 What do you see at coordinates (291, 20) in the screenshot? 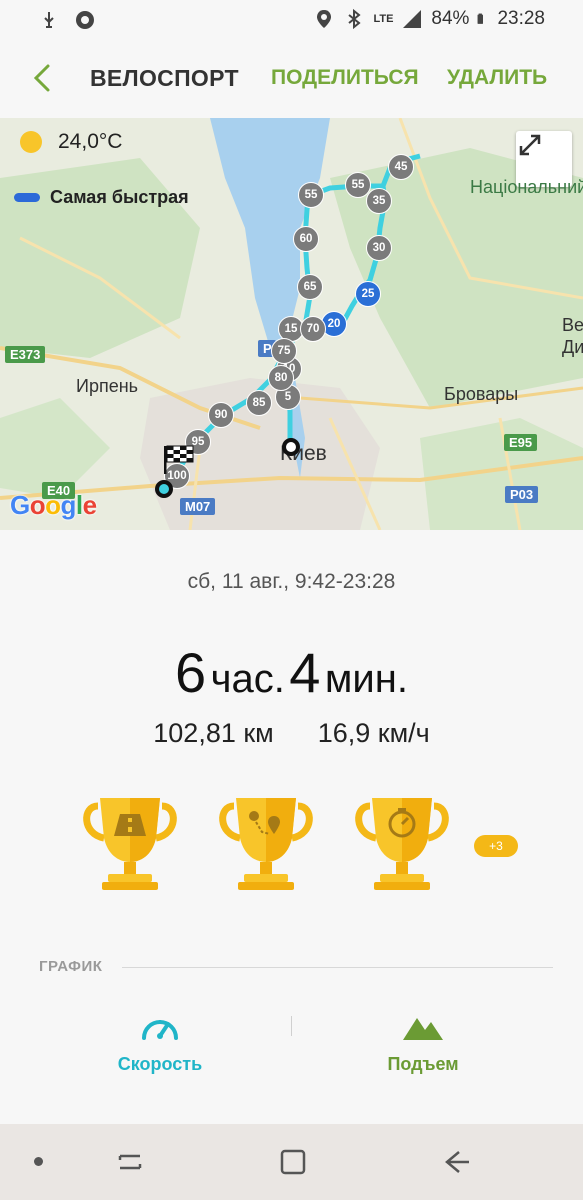
I see `status-bar: LTE 84% 23:28` at bounding box center [291, 20].